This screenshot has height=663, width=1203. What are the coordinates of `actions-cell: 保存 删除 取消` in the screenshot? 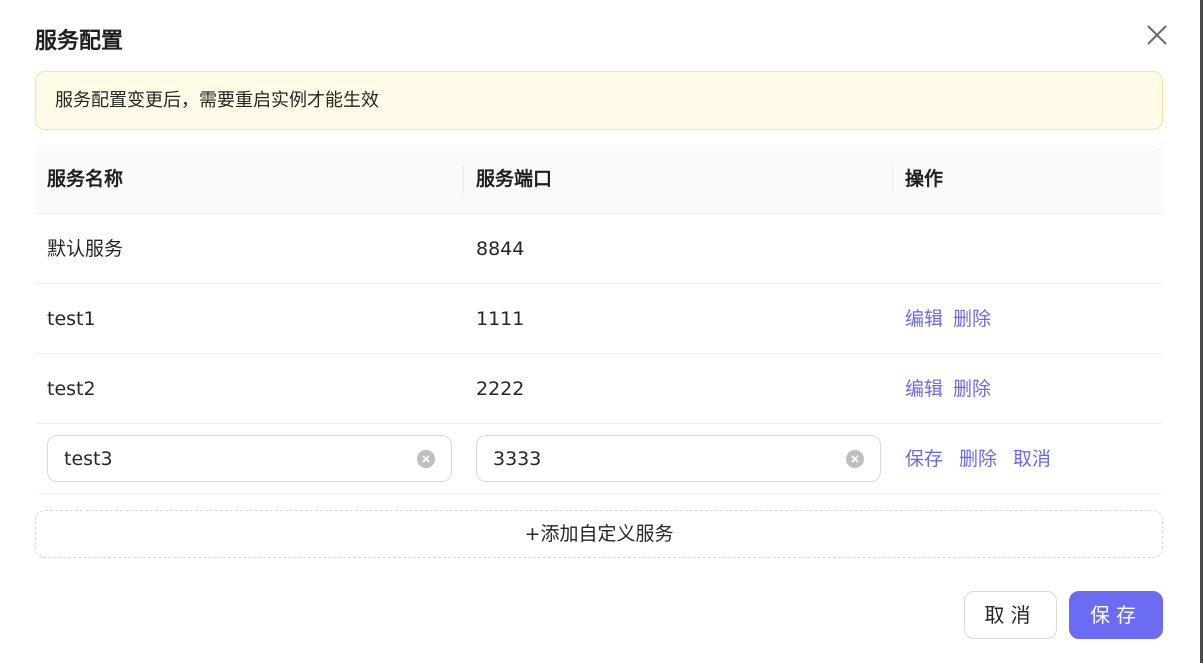 It's located at (983, 459).